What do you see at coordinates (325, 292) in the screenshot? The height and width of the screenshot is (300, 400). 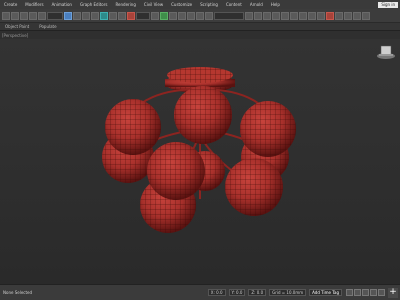 I see `add-time-tag-button: Add Time Tag` at bounding box center [325, 292].